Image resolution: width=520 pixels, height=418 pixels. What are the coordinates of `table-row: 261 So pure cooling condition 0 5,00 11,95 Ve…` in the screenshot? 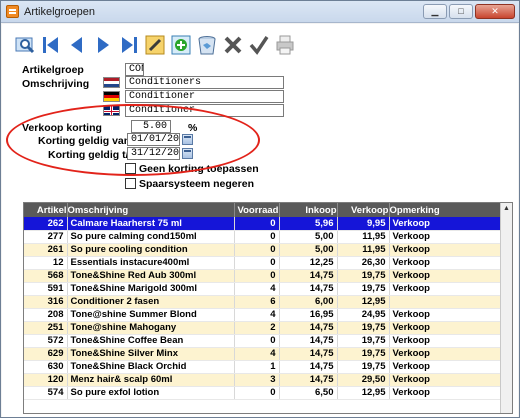 It's located at (263, 250).